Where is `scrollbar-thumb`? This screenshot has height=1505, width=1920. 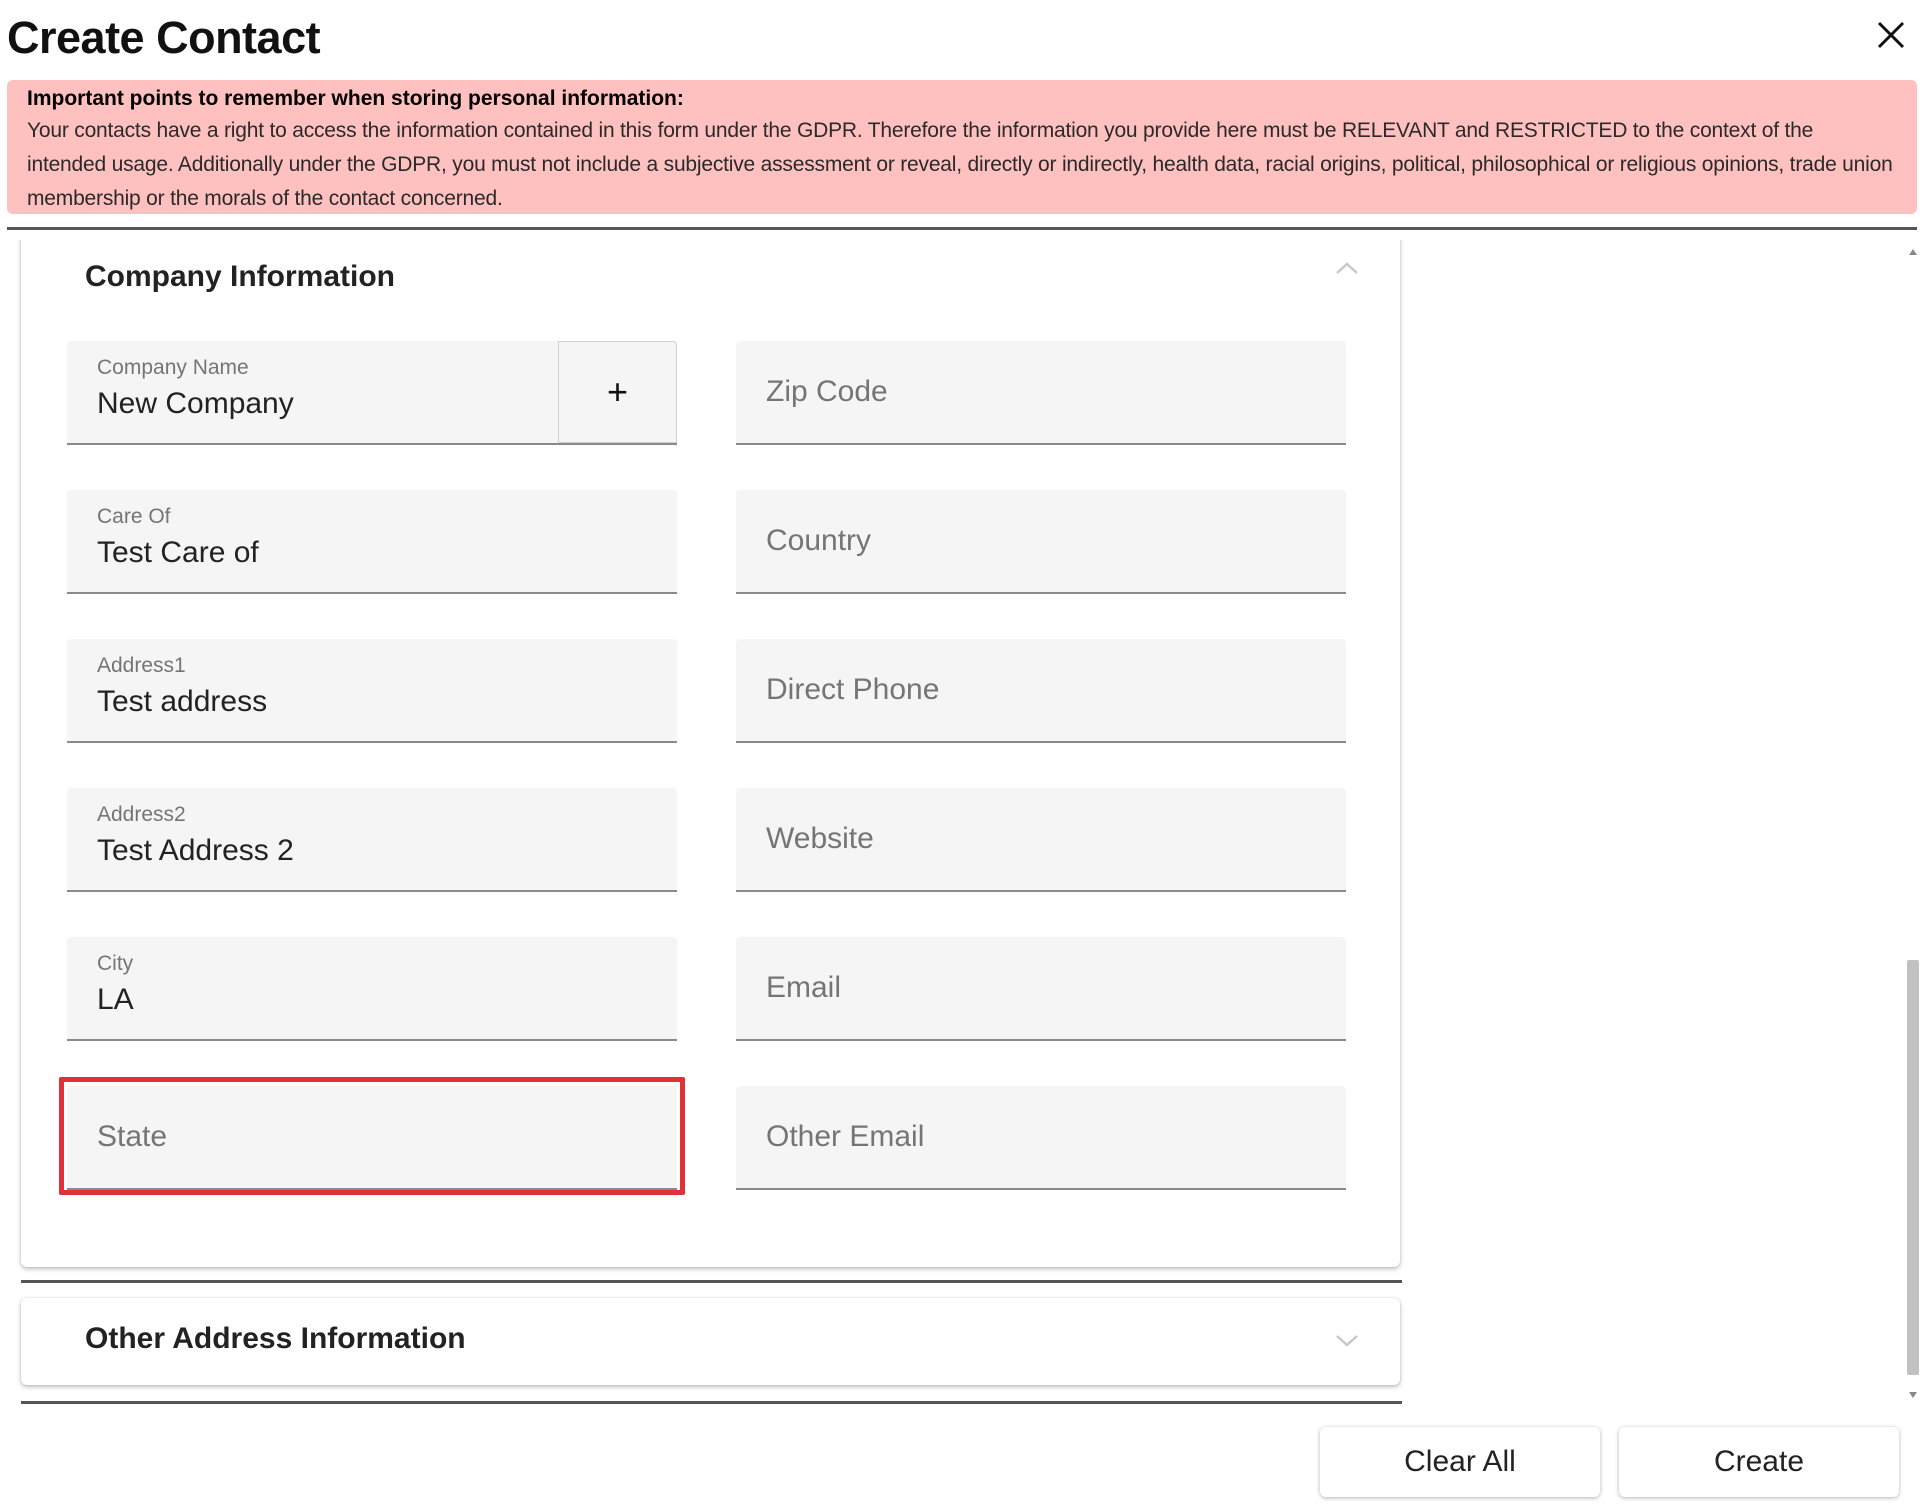
scrollbar-thumb is located at coordinates (1913, 1167).